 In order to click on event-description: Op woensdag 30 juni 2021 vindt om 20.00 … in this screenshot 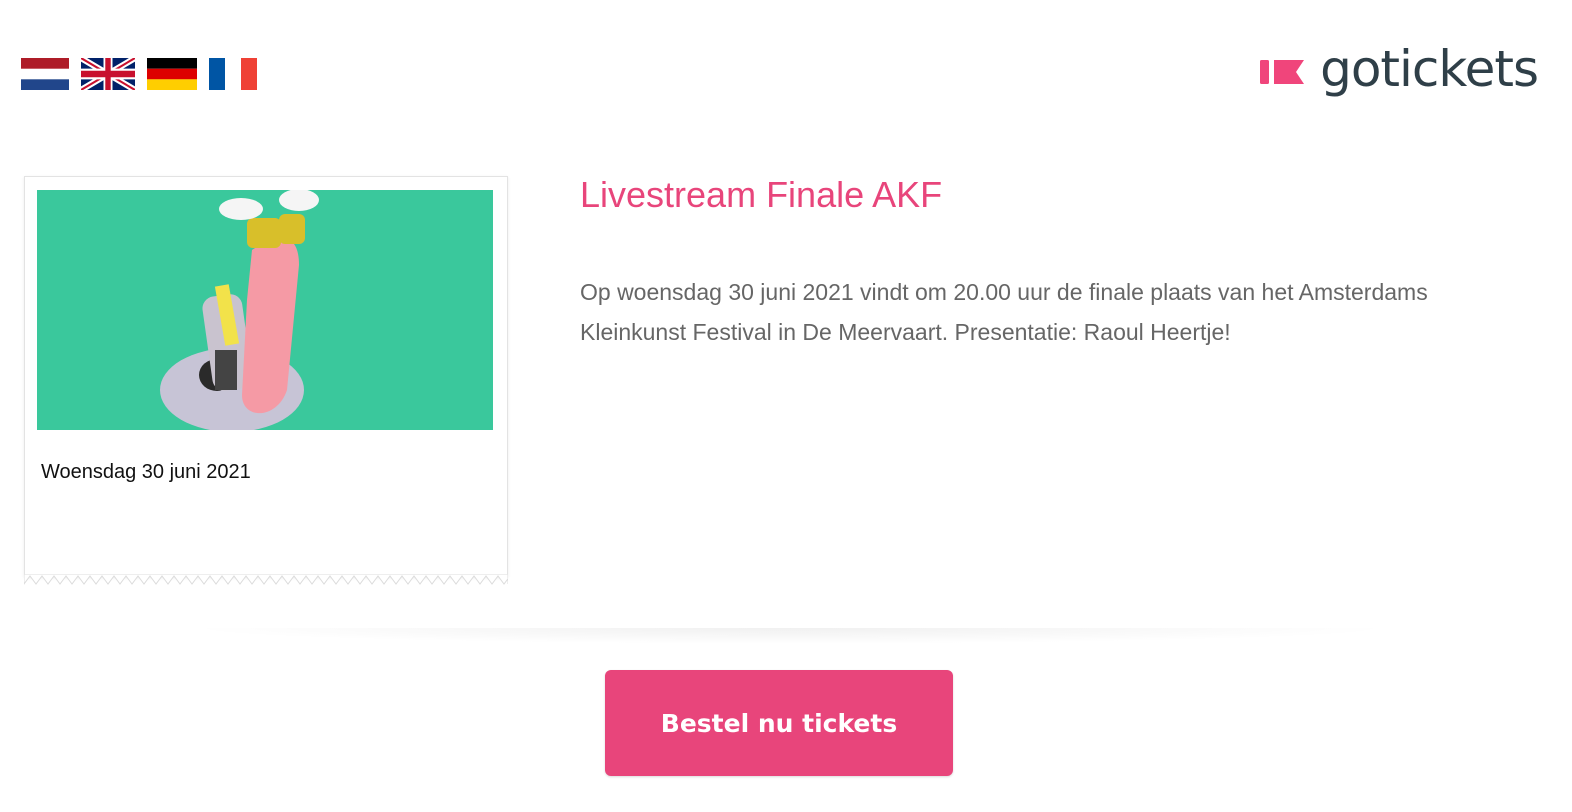, I will do `click(1004, 312)`.